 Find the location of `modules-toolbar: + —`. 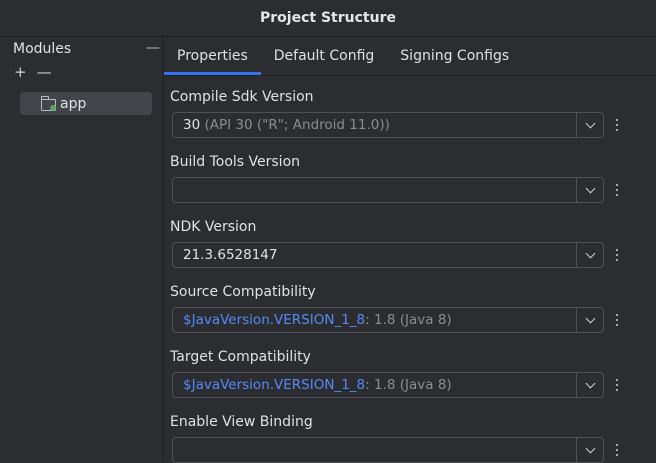

modules-toolbar: + — is located at coordinates (33, 72).